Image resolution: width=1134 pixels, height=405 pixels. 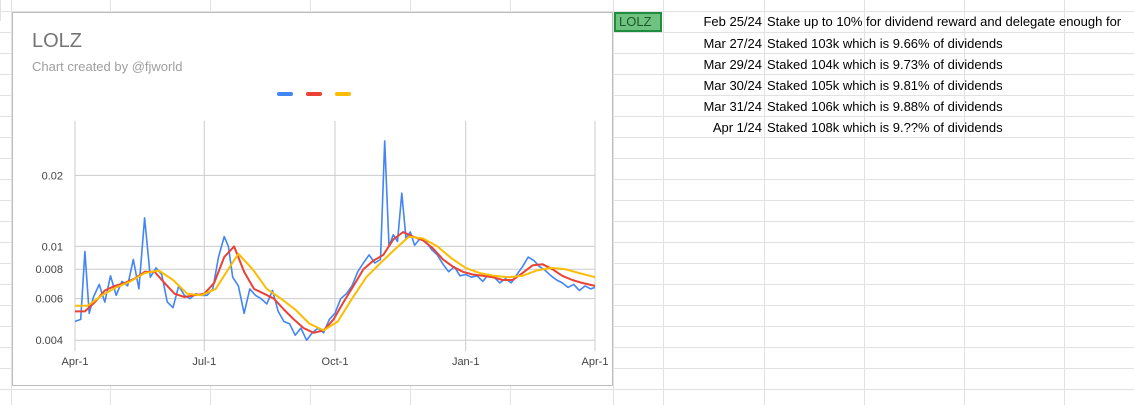 I want to click on y-tick-label: 0.008, so click(x=49, y=270).